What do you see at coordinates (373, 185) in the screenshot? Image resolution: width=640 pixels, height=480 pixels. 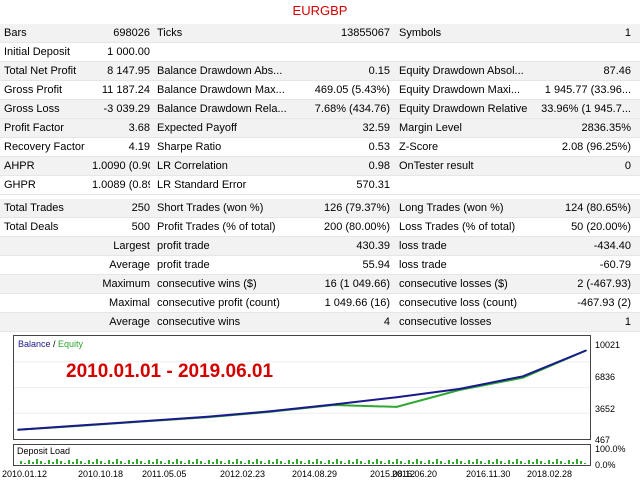 I see `row-value-2: 570.31` at bounding box center [373, 185].